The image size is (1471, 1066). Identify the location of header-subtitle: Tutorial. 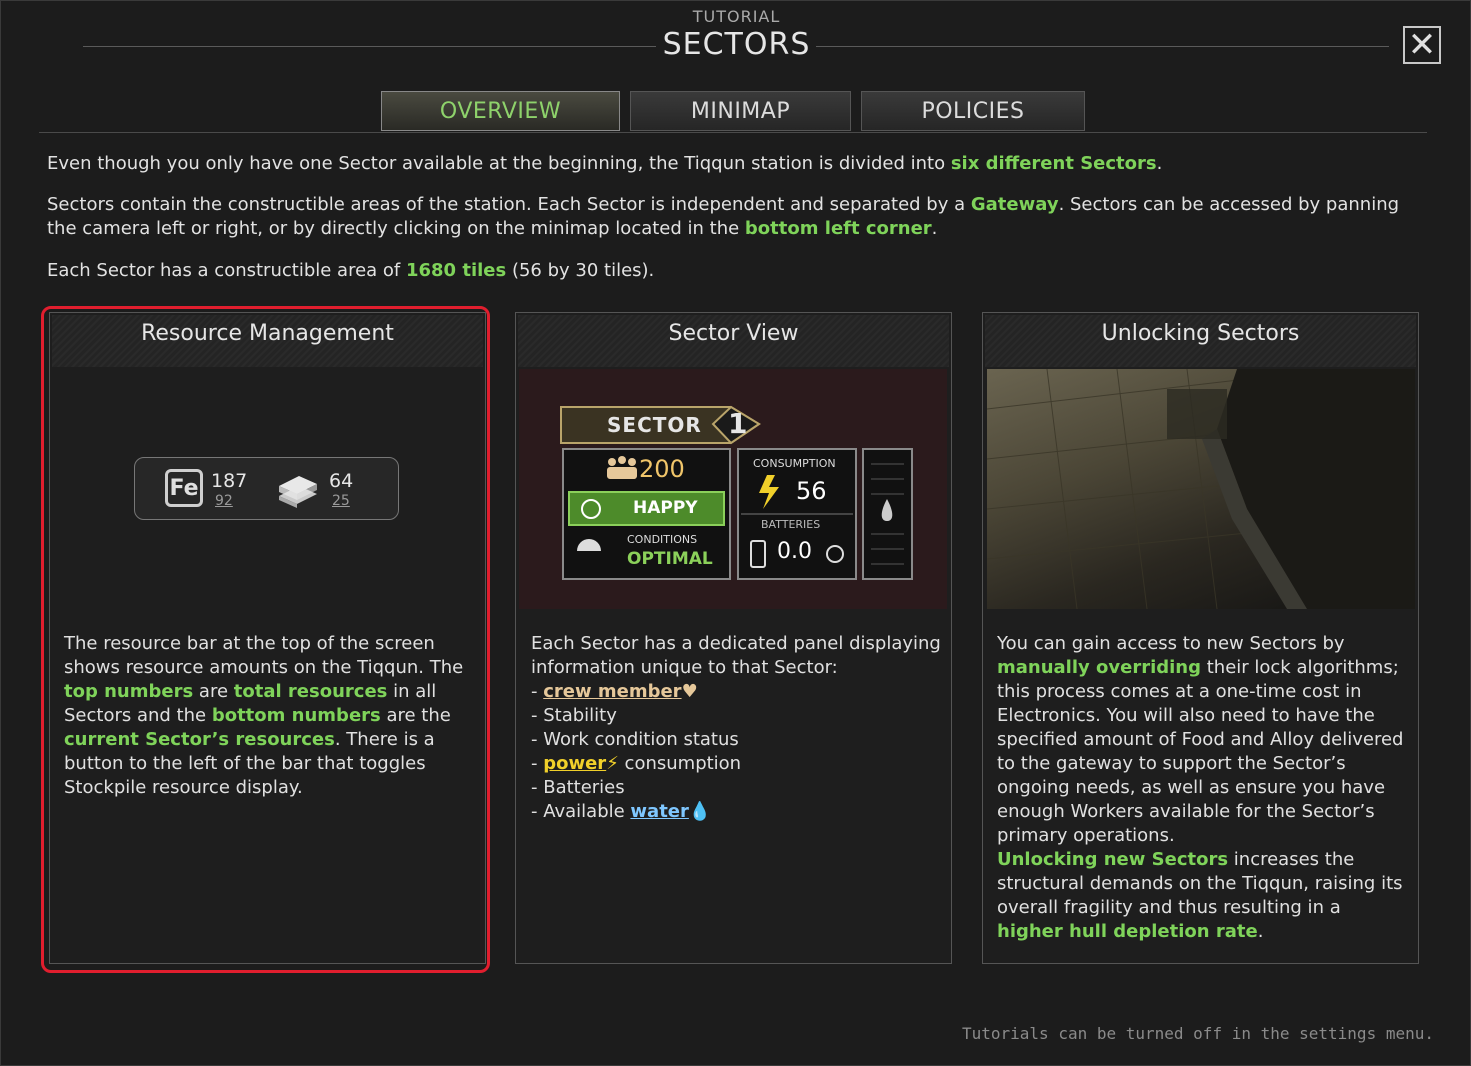
(736, 16).